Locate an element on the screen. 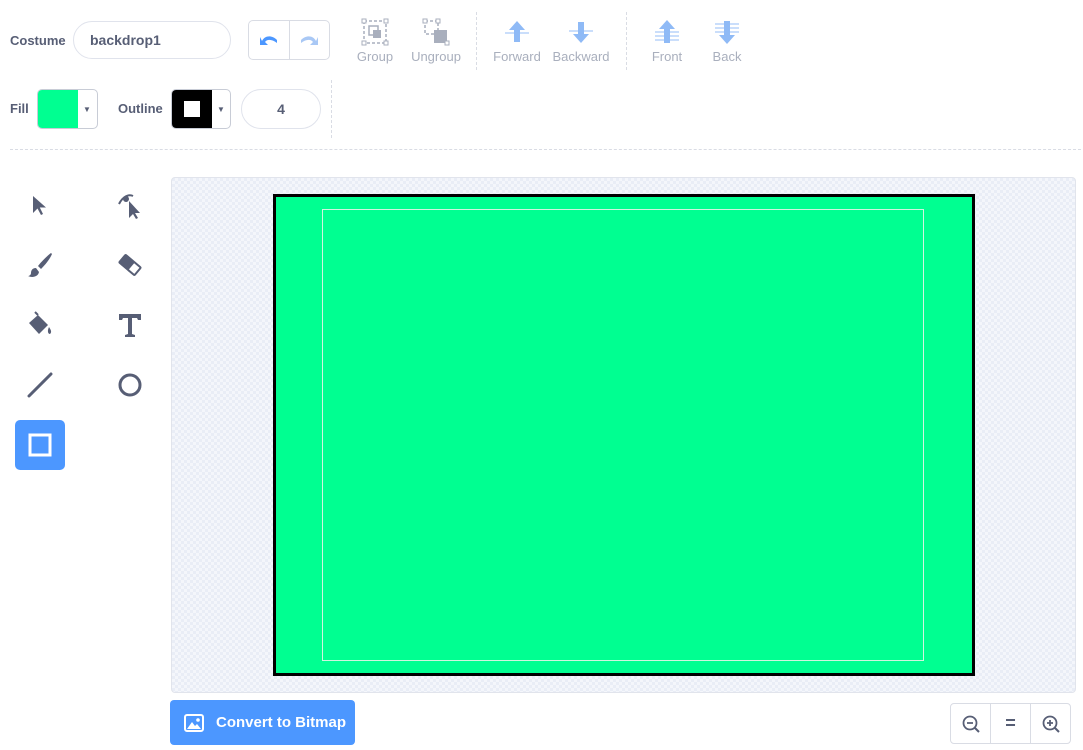 This screenshot has width=1083, height=750. rectangle-icon is located at coordinates (40, 445).